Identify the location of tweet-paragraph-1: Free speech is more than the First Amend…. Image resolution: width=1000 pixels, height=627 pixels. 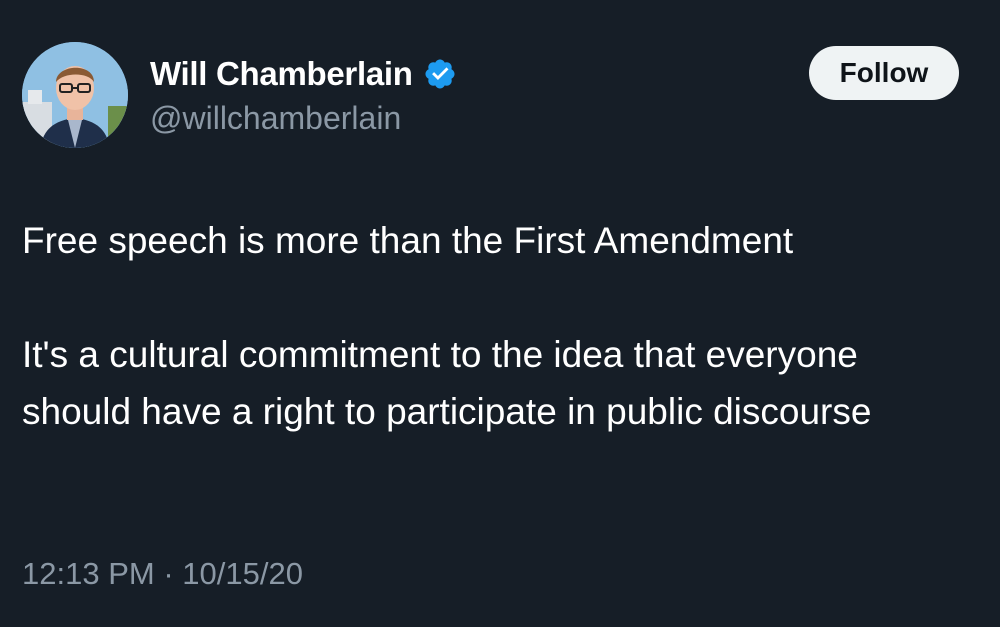
(408, 240).